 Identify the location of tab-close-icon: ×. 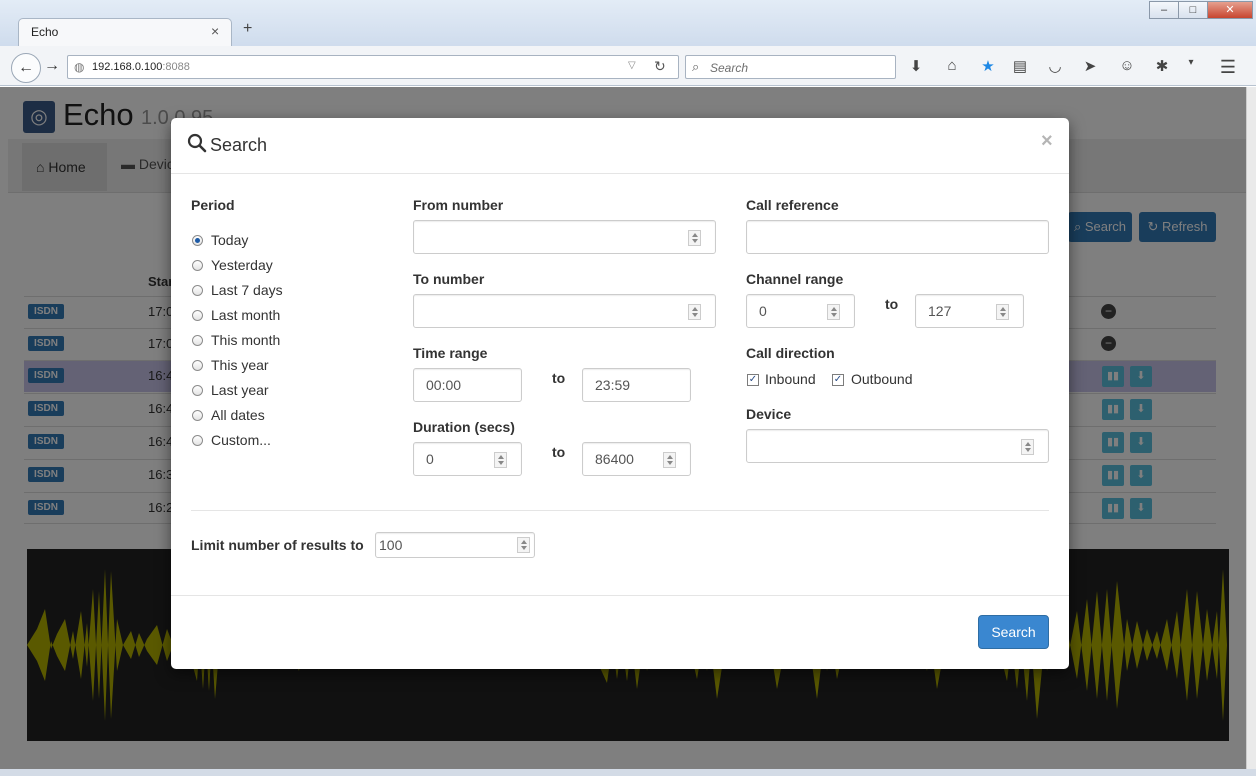
(215, 31).